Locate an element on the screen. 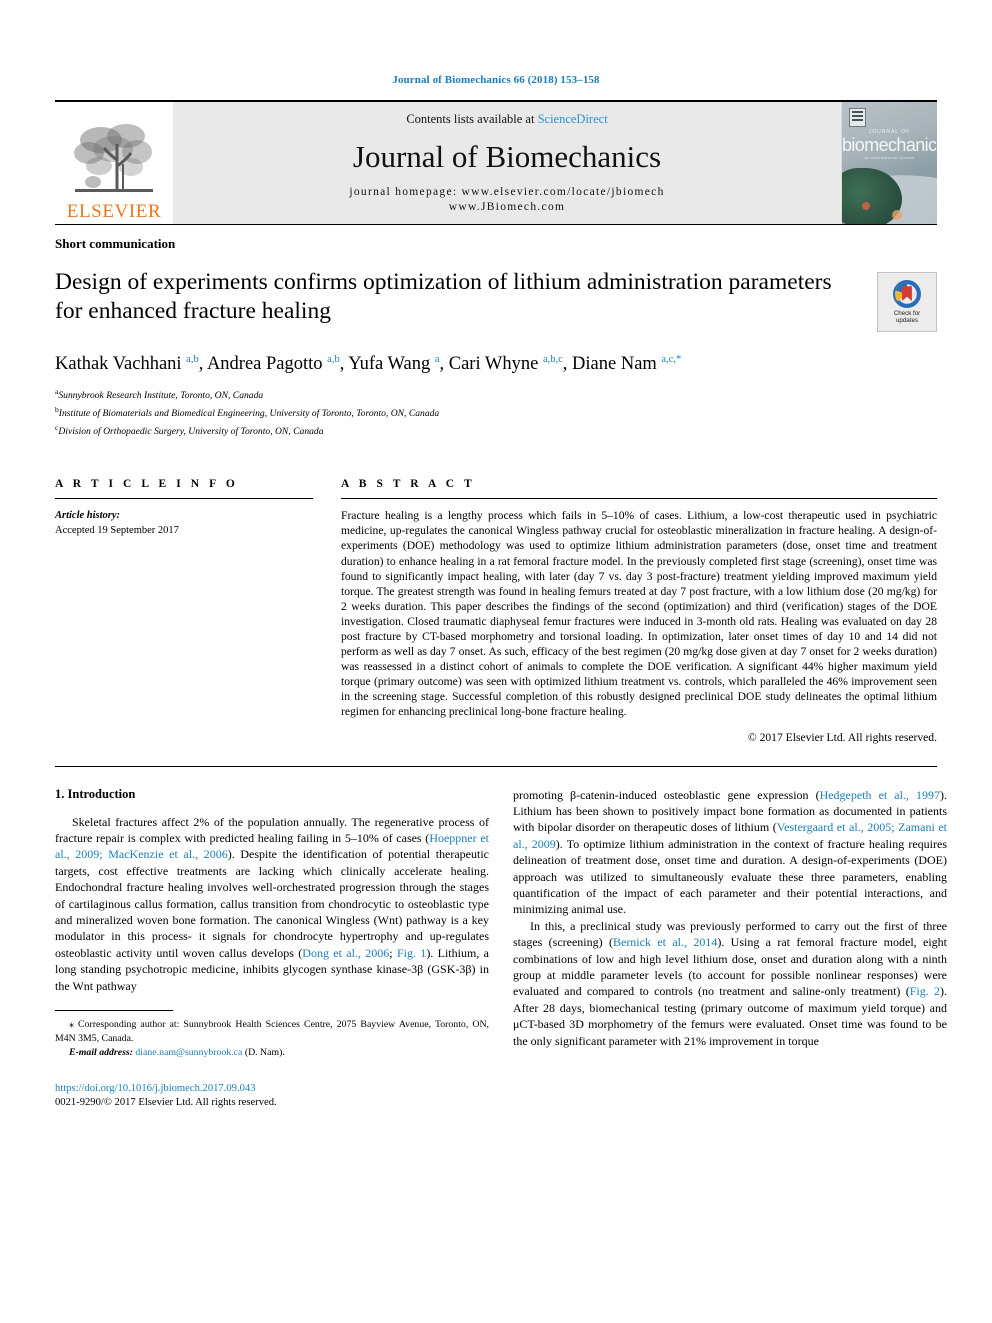  contents-prefix: Contents lists available at is located at coordinates (472, 118).